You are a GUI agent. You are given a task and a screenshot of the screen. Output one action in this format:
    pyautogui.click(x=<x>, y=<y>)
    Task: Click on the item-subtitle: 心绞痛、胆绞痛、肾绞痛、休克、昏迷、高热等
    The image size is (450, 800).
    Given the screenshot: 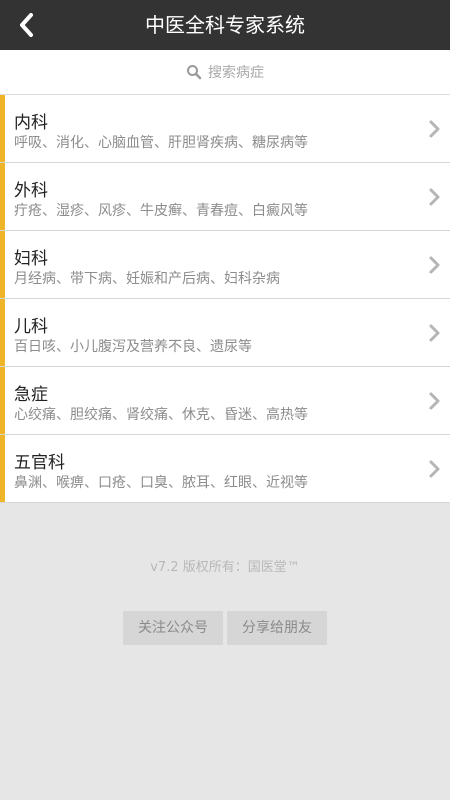 What is the action you would take?
    pyautogui.click(x=161, y=415)
    